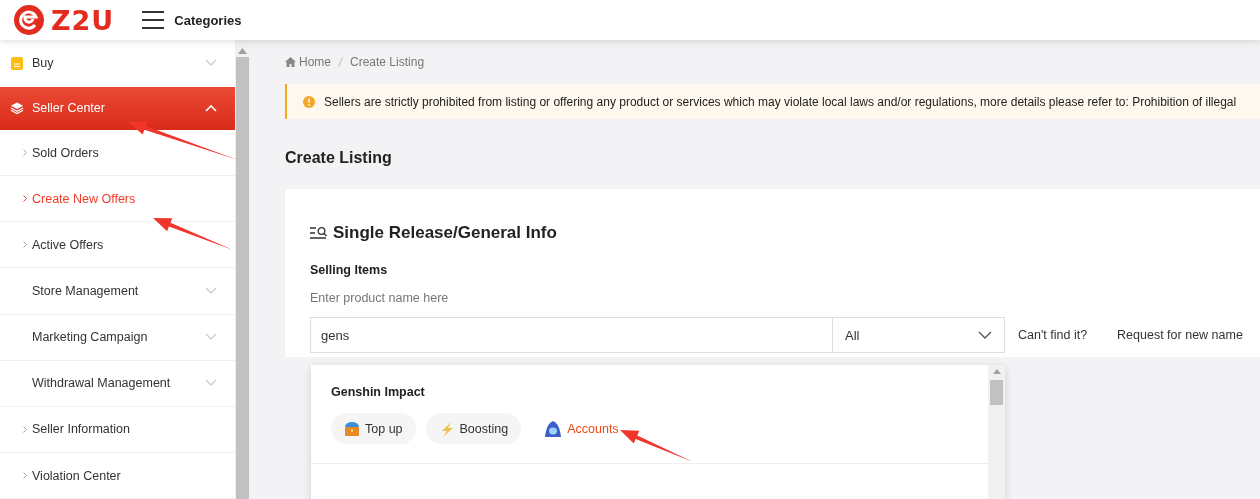 This screenshot has width=1260, height=499. What do you see at coordinates (86, 291) in the screenshot?
I see `group-label: Store Management` at bounding box center [86, 291].